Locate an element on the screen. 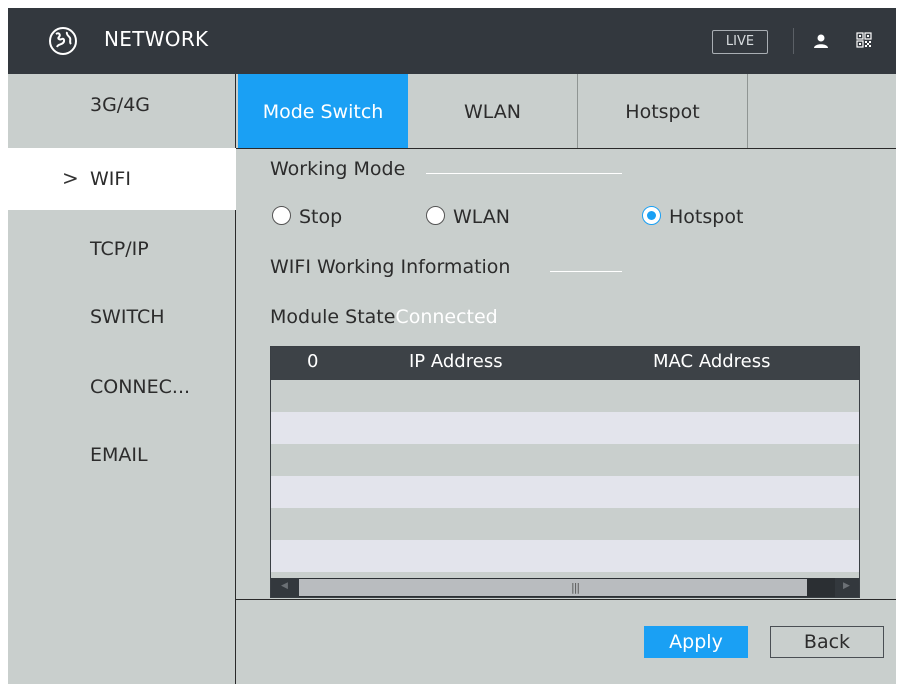  radio-label: Stop is located at coordinates (321, 217).